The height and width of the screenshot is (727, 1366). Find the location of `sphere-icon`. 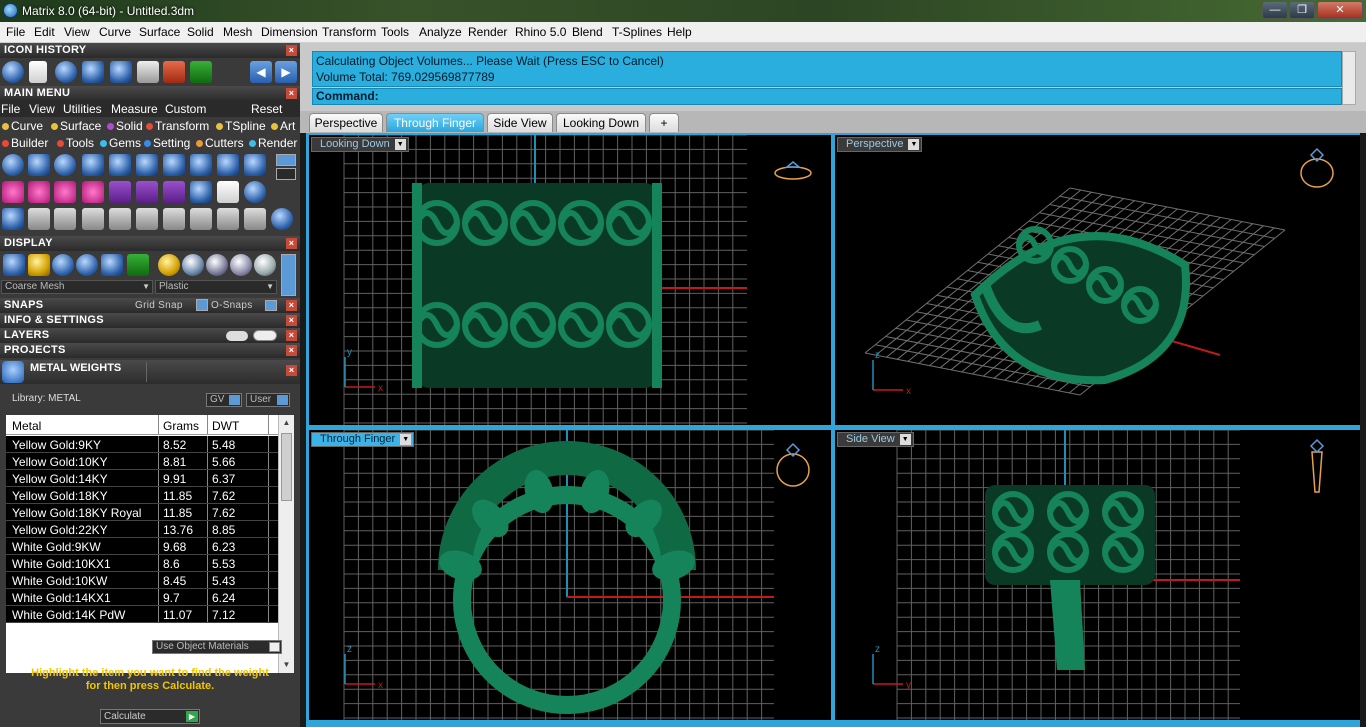

sphere-icon is located at coordinates (255, 192).